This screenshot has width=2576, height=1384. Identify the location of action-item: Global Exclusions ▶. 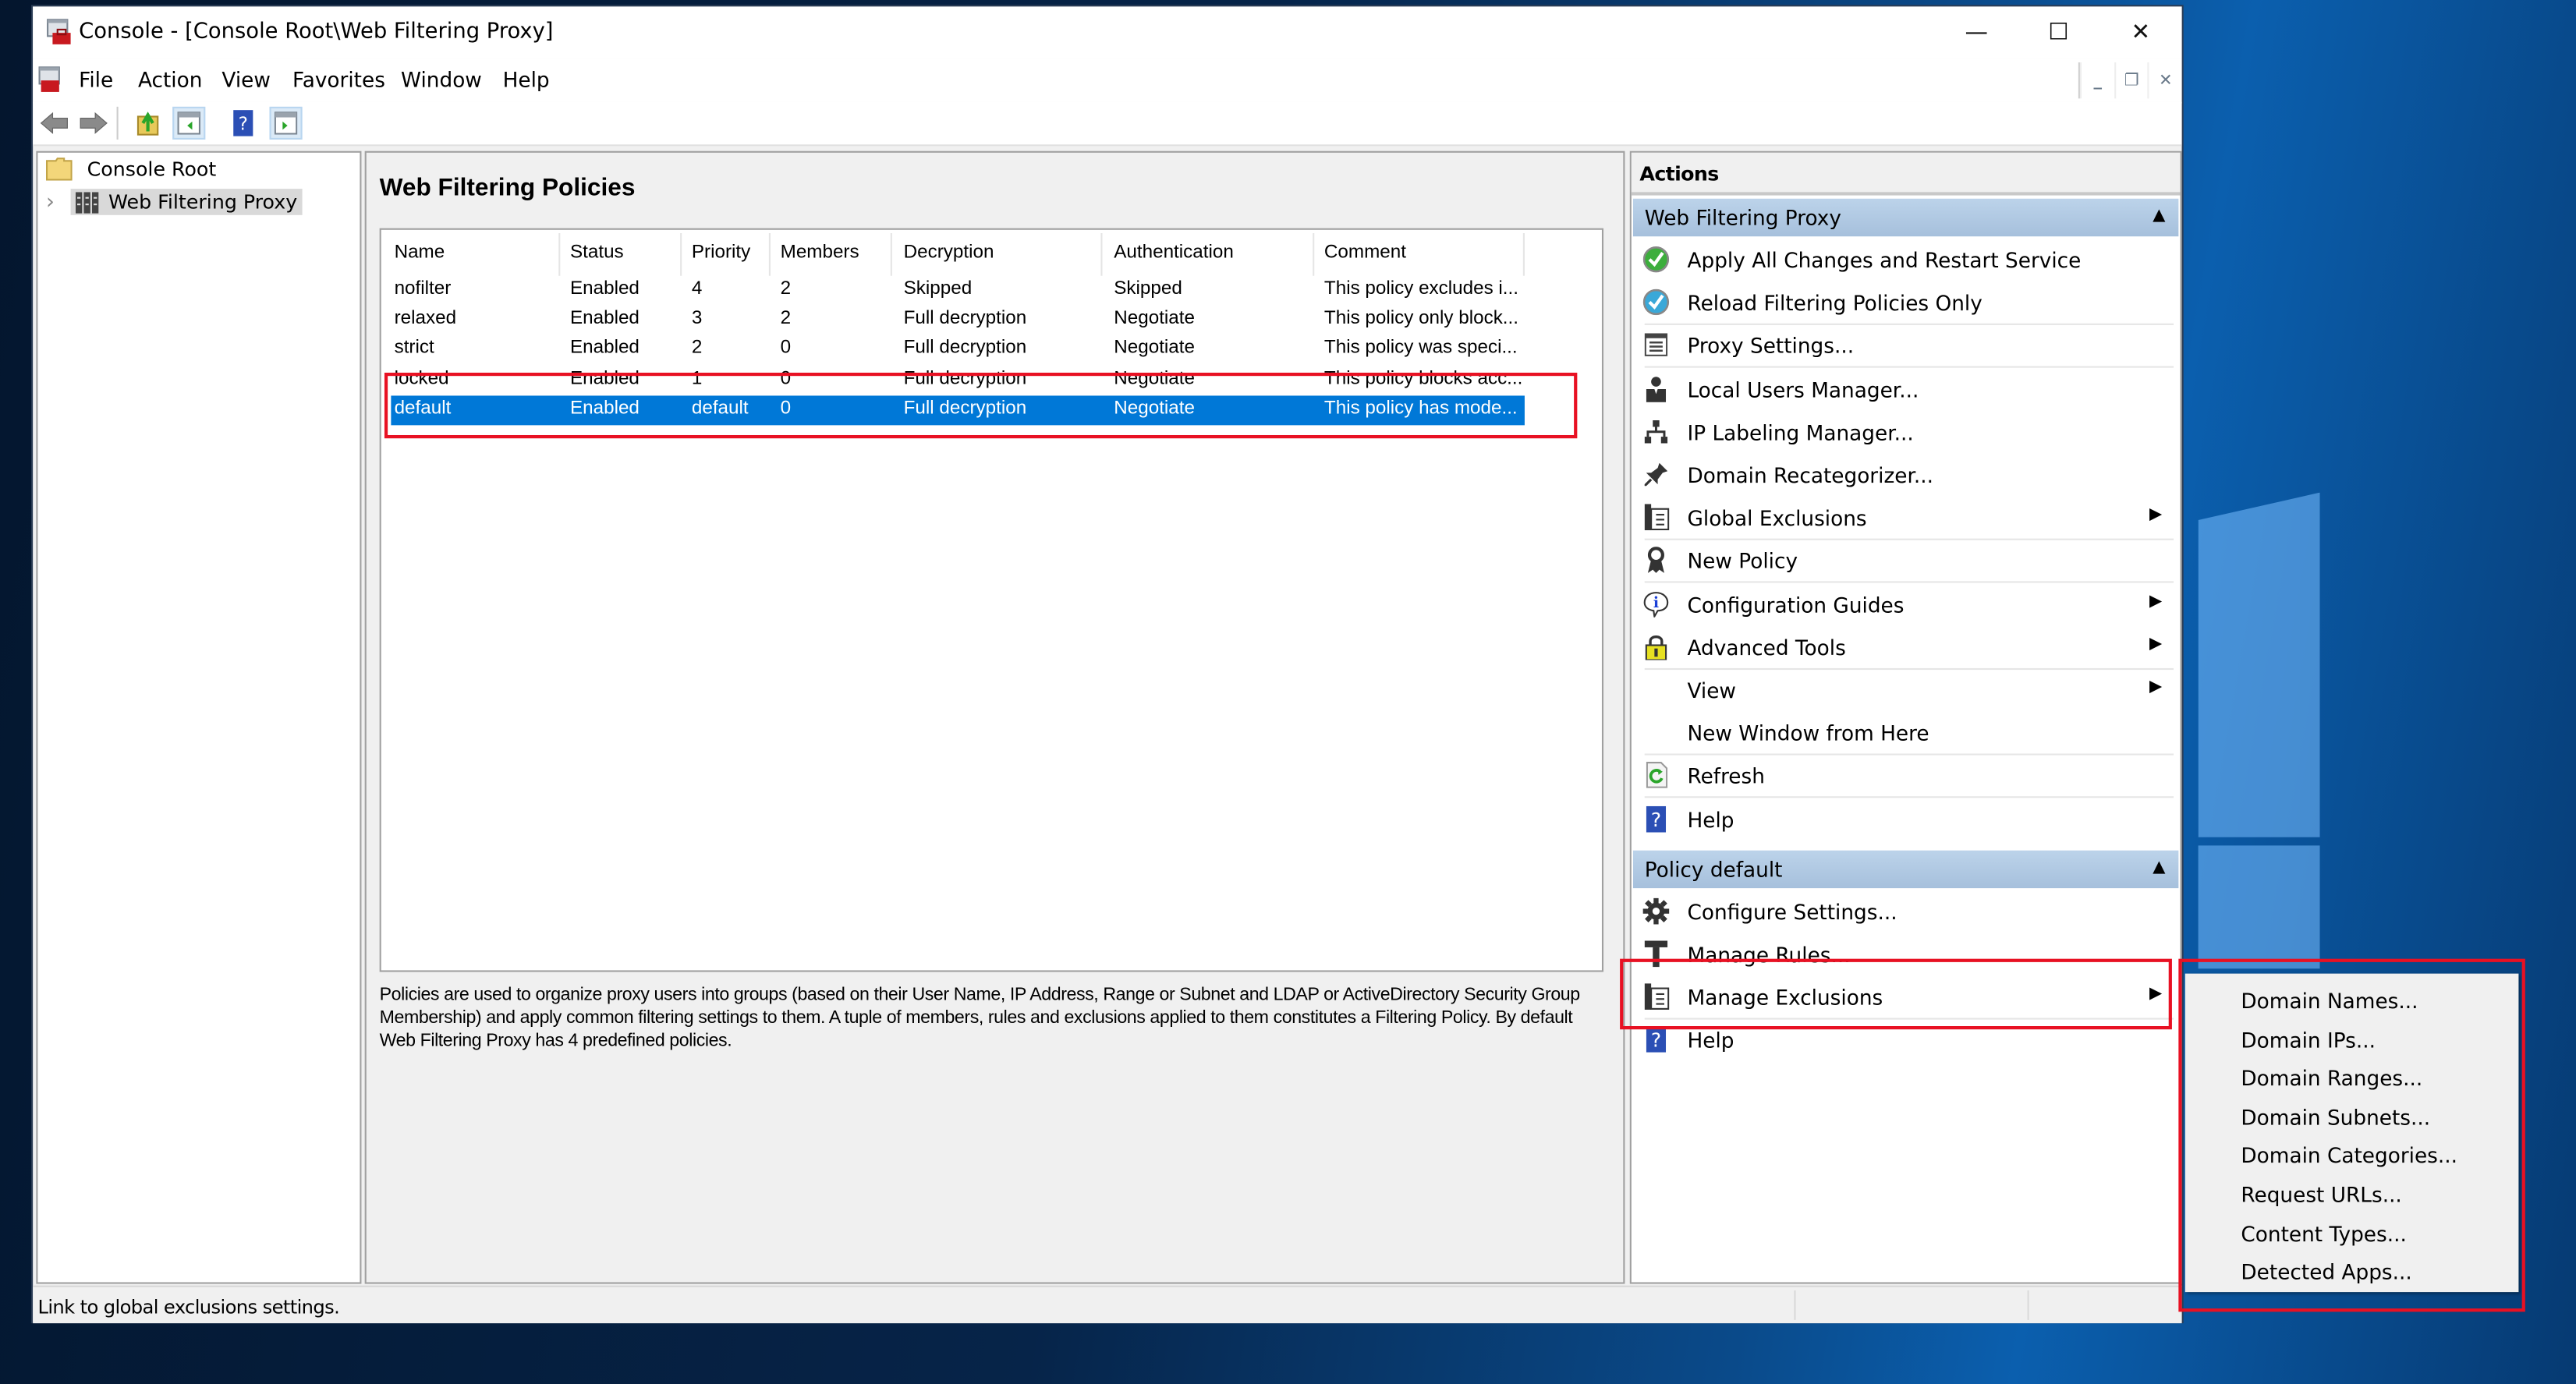
(1904, 518).